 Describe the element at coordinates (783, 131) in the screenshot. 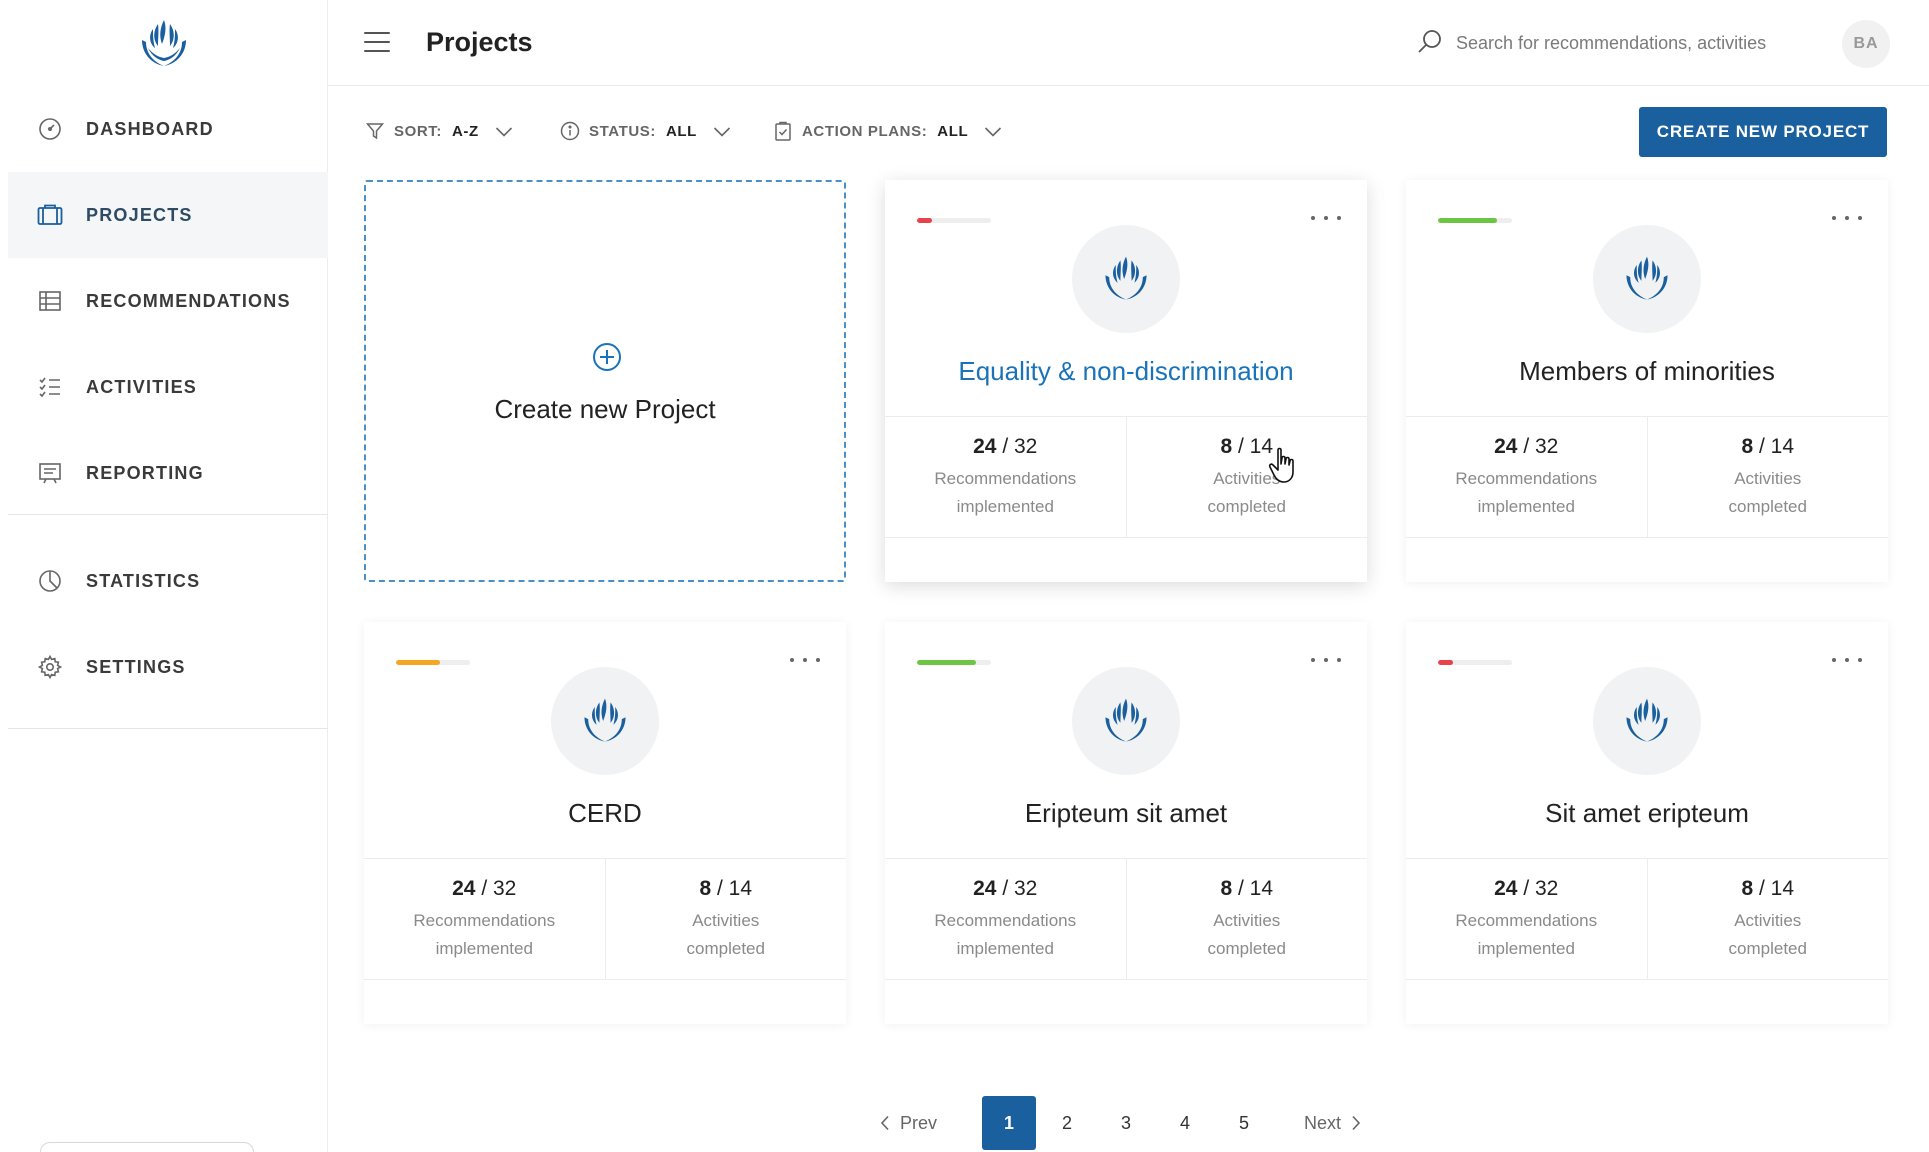

I see `clipboard-check-icon` at that location.